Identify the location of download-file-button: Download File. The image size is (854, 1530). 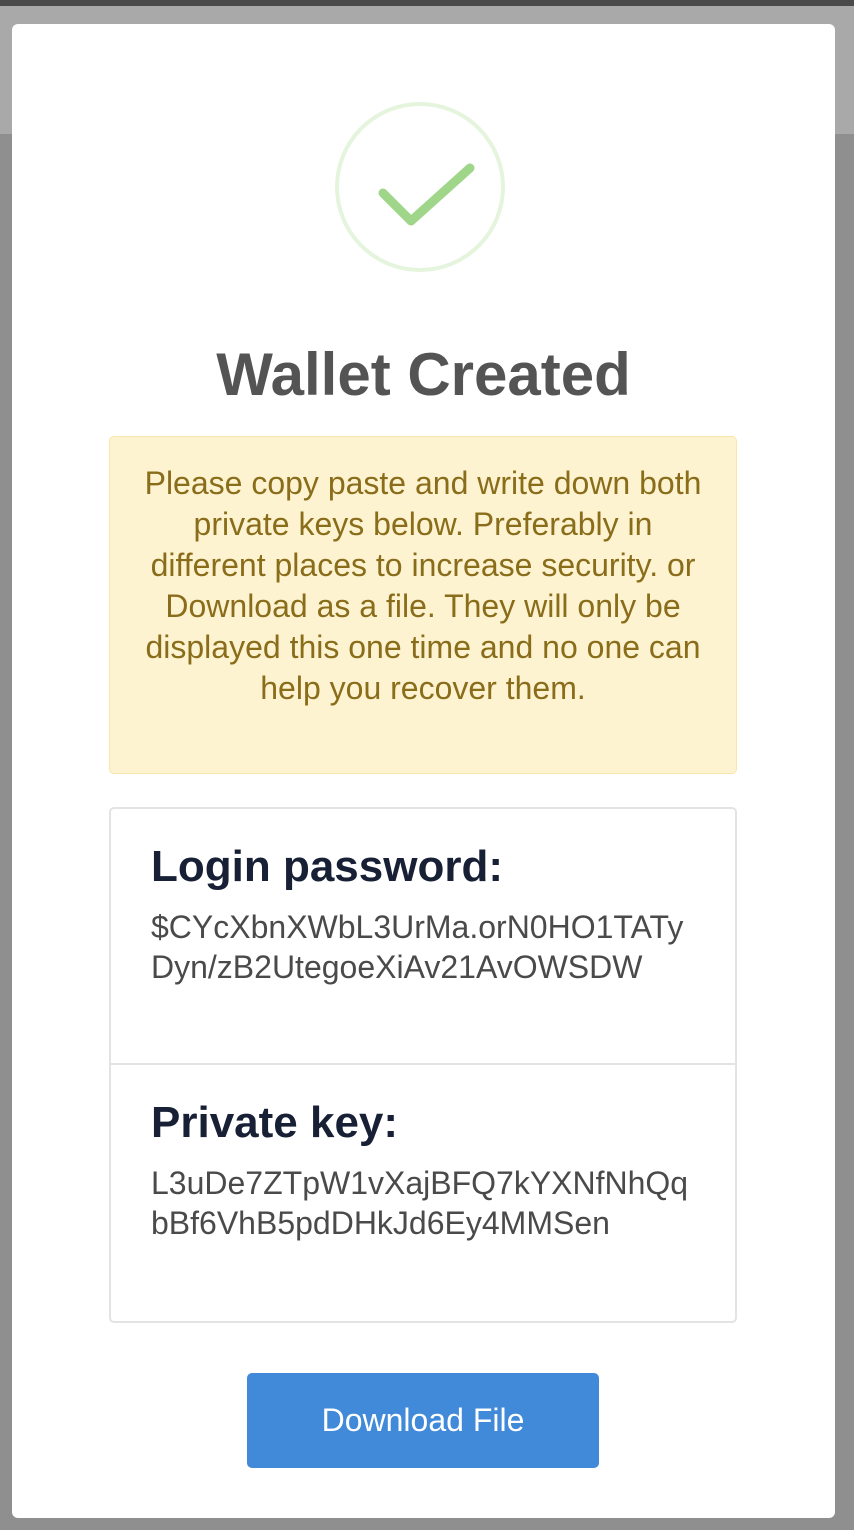
(423, 1420).